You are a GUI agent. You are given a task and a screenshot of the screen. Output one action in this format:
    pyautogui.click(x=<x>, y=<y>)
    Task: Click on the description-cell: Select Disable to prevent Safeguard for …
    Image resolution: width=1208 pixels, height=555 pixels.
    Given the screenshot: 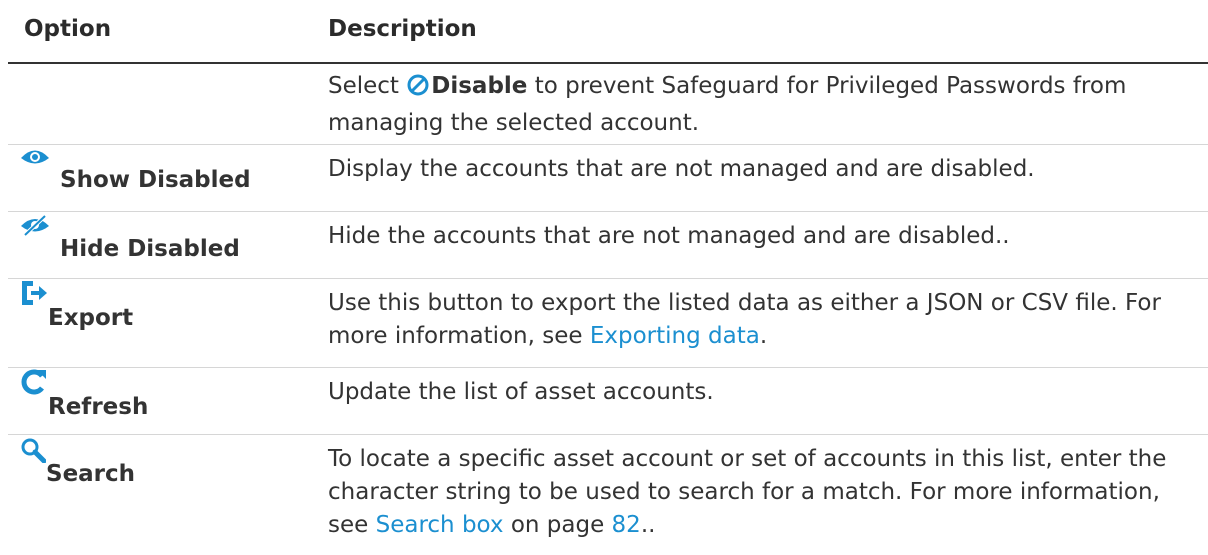 What is the action you would take?
    pyautogui.click(x=727, y=104)
    